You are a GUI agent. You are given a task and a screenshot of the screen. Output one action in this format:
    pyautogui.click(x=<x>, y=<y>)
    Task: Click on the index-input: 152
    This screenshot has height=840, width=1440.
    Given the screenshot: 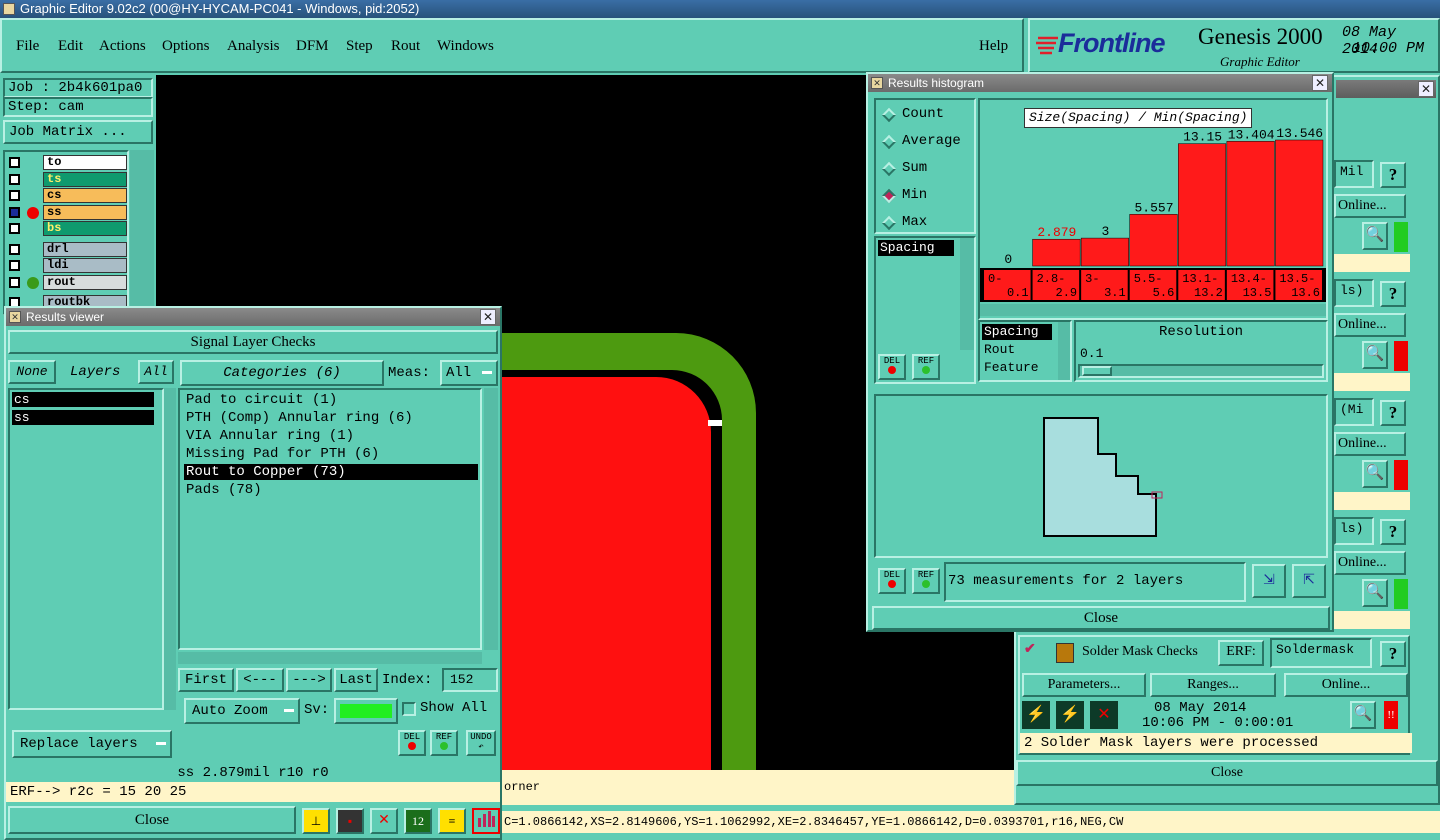 What is the action you would take?
    pyautogui.click(x=470, y=680)
    